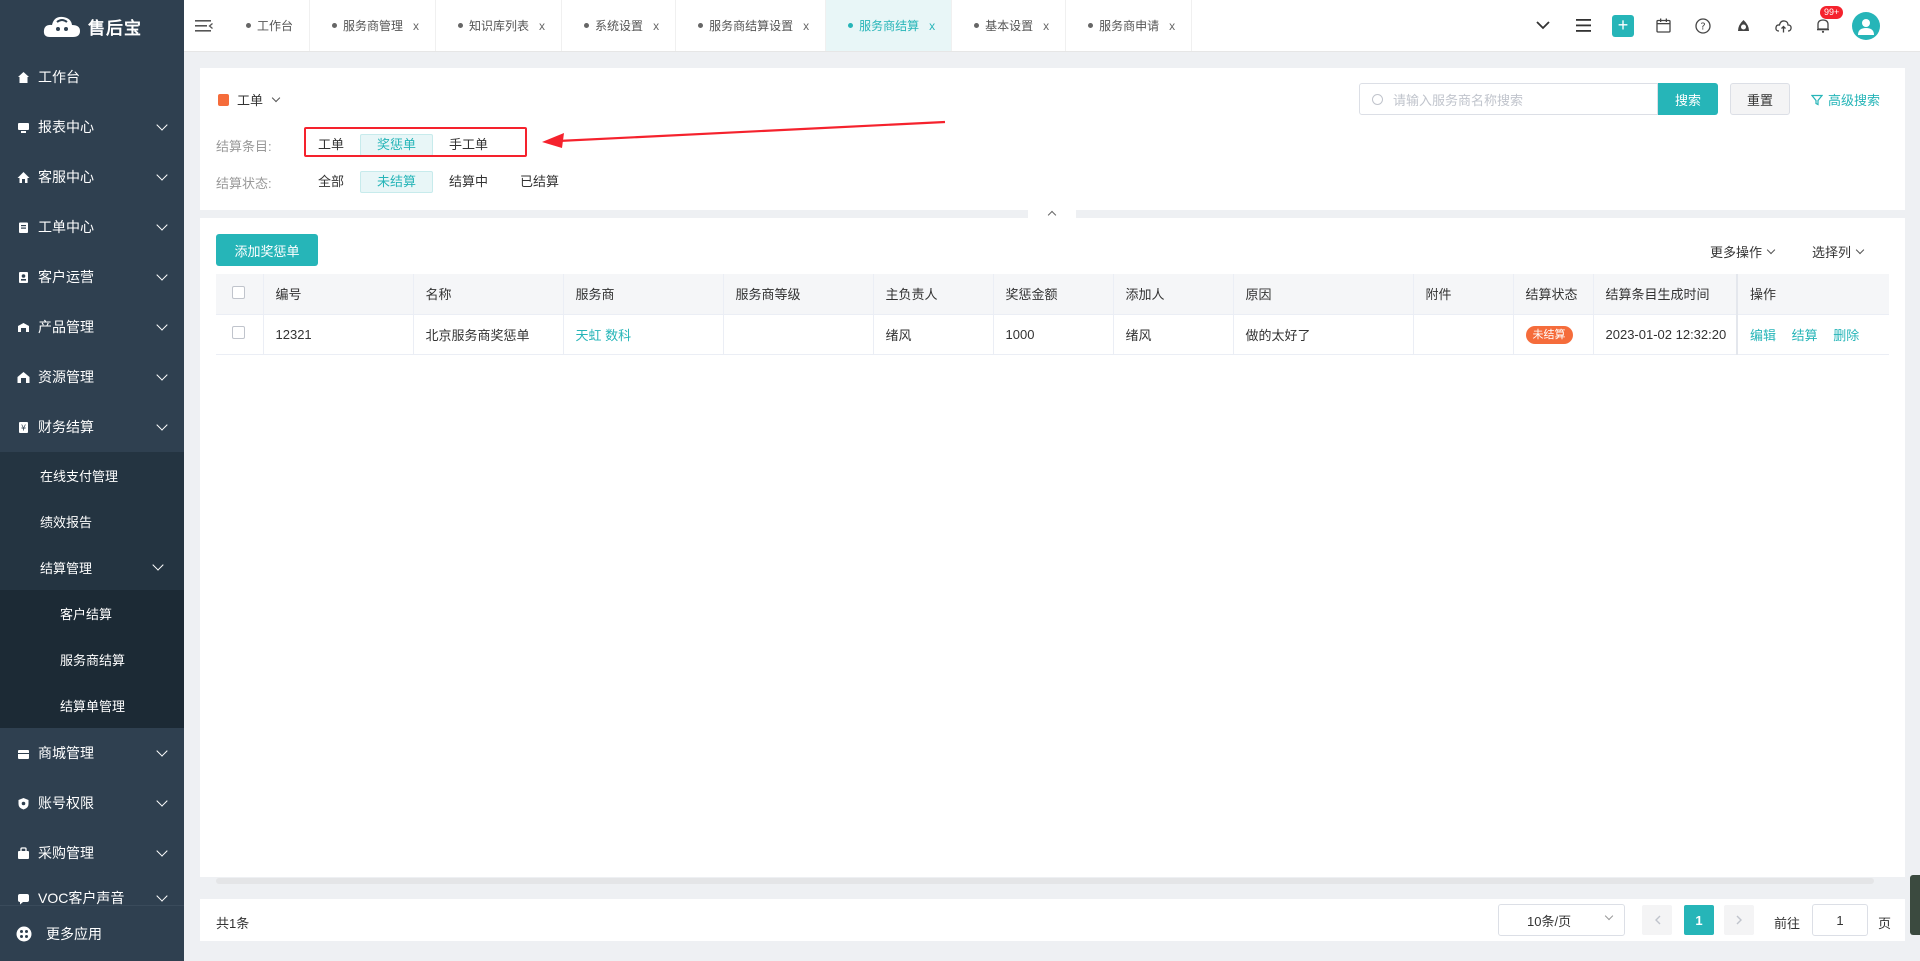  I want to click on provider-link: 天虹 数科, so click(604, 335).